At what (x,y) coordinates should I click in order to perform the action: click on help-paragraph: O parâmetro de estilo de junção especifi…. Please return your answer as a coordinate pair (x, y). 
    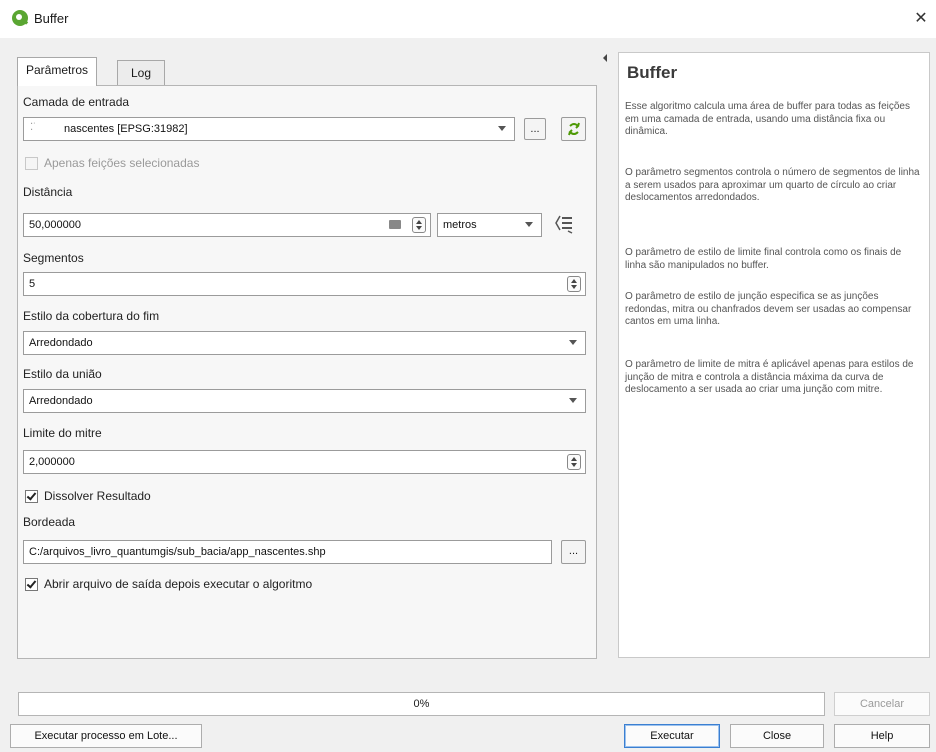
    Looking at the image, I should click on (768, 309).